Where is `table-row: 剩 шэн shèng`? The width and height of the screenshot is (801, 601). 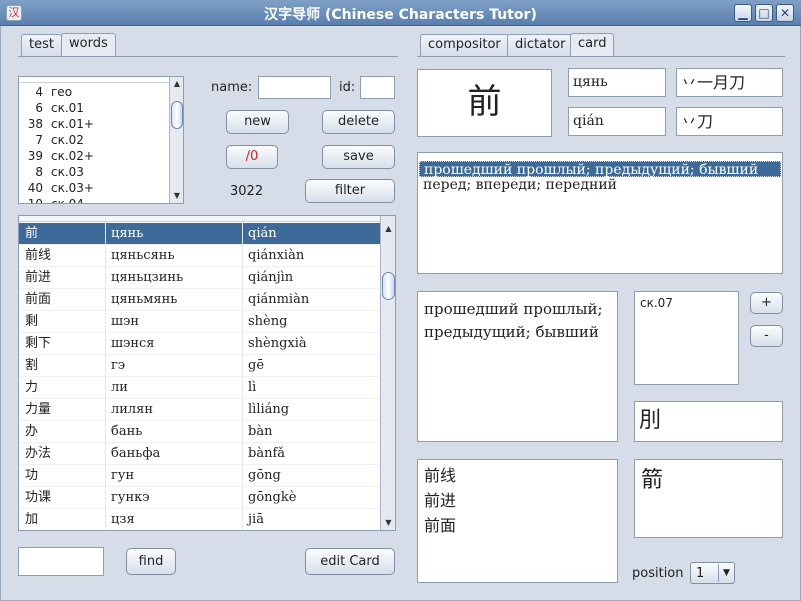
table-row: 剩 шэн shèng is located at coordinates (199, 322).